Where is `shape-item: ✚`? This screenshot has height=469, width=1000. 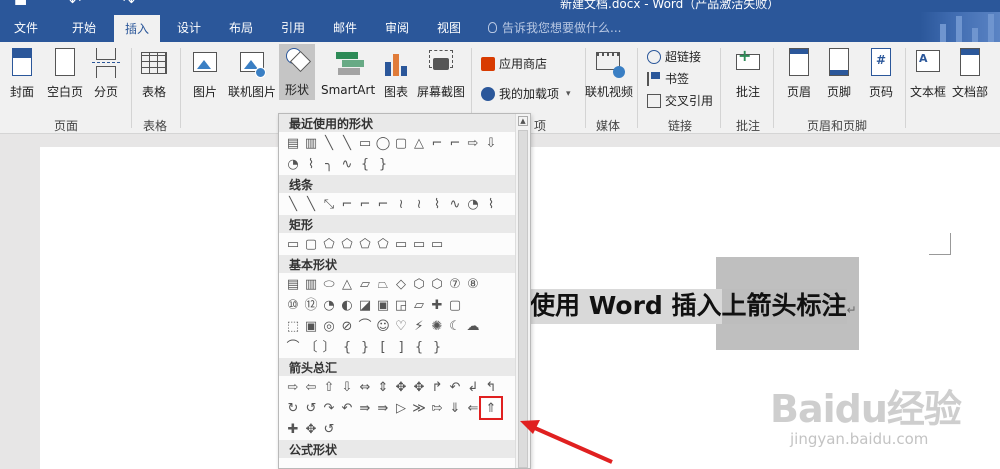
shape-item: ✚ is located at coordinates (437, 305).